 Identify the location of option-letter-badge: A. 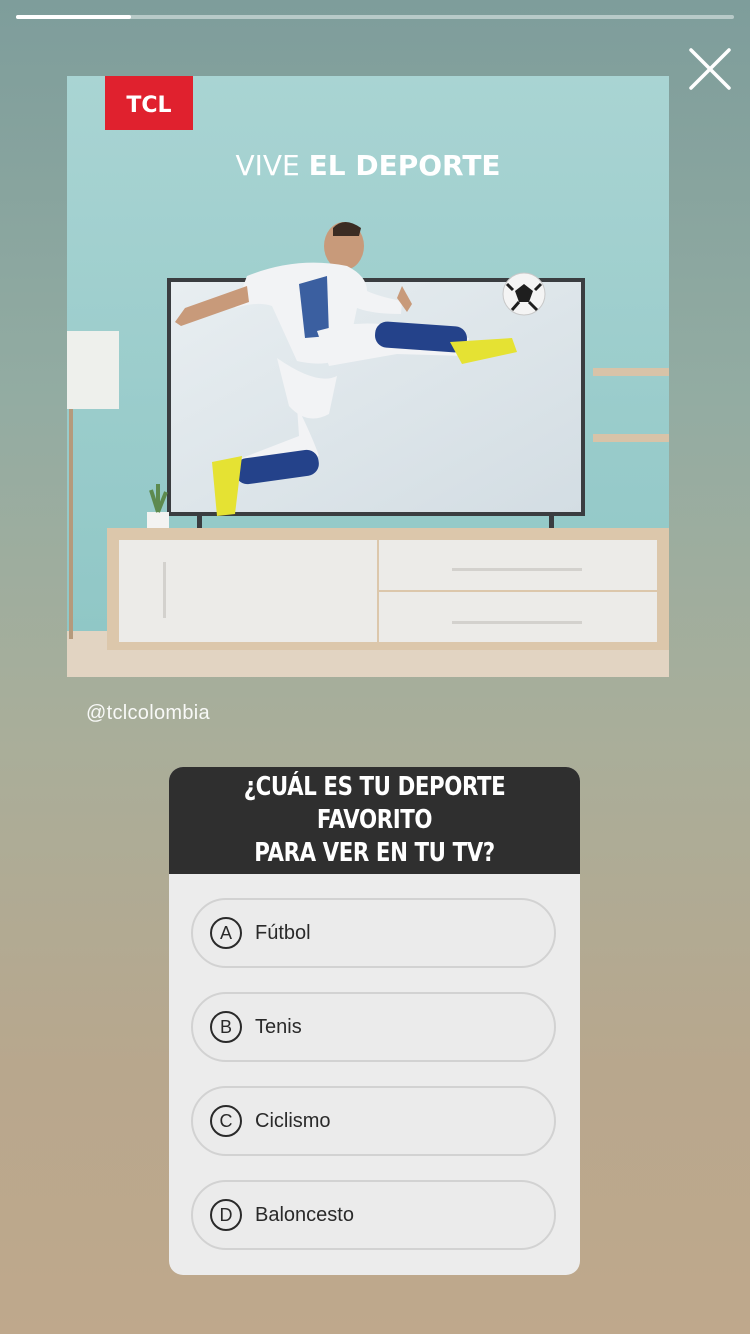
(226, 933).